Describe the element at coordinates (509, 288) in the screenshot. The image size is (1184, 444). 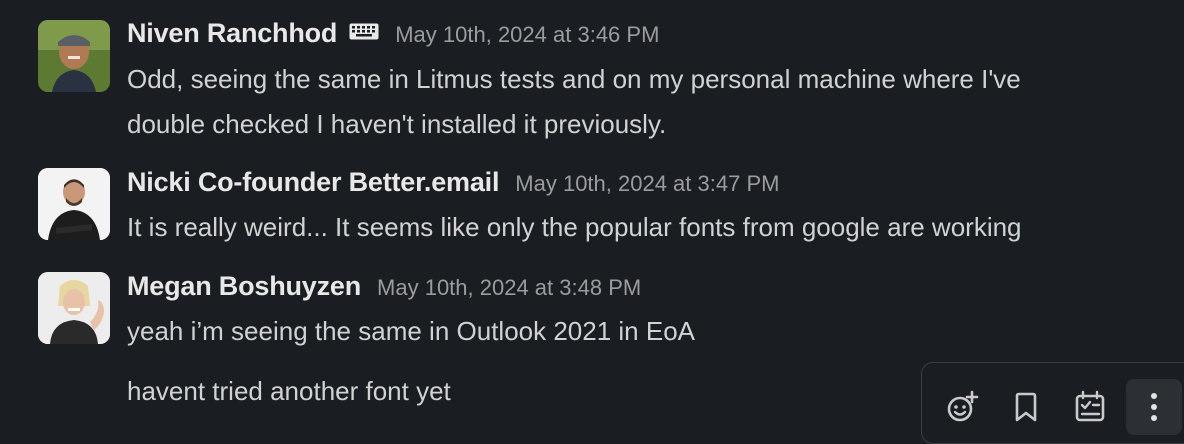
I see `timestamp: May 10th, 2024 at 3:48 PM` at that location.